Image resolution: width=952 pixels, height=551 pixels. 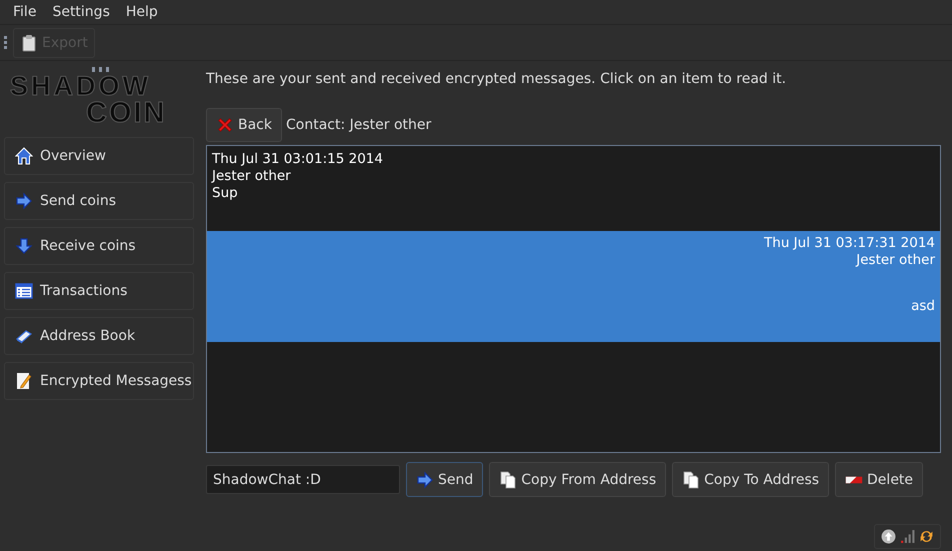 I want to click on house-icon, so click(x=24, y=156).